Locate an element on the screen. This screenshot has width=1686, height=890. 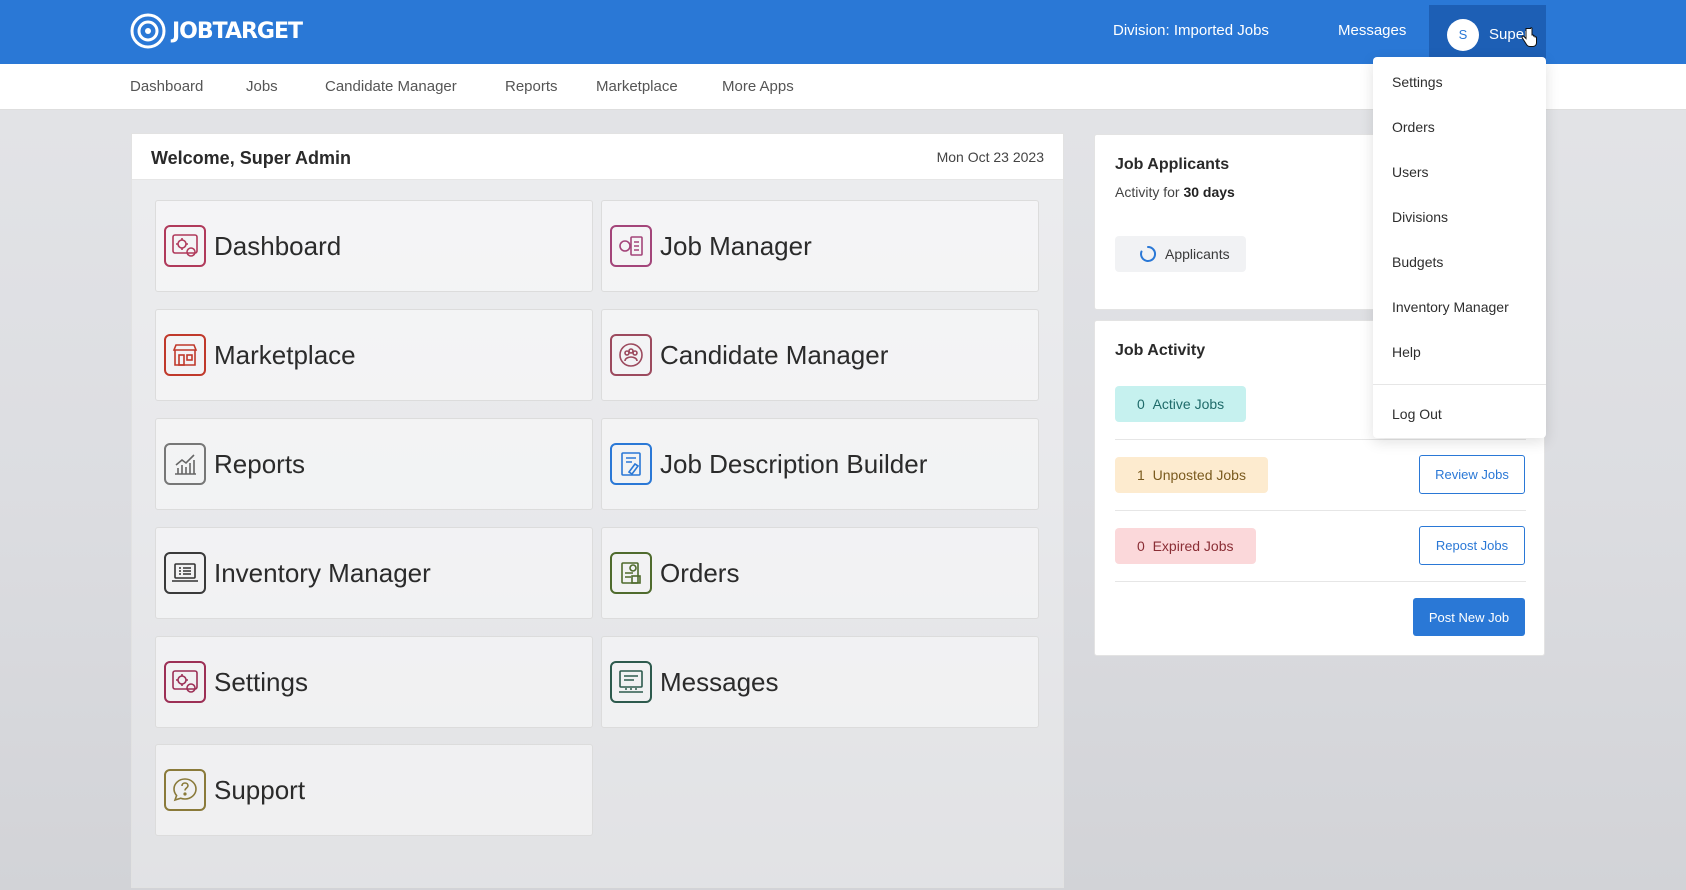
tile-dashboard: Dashboard is located at coordinates (374, 246).